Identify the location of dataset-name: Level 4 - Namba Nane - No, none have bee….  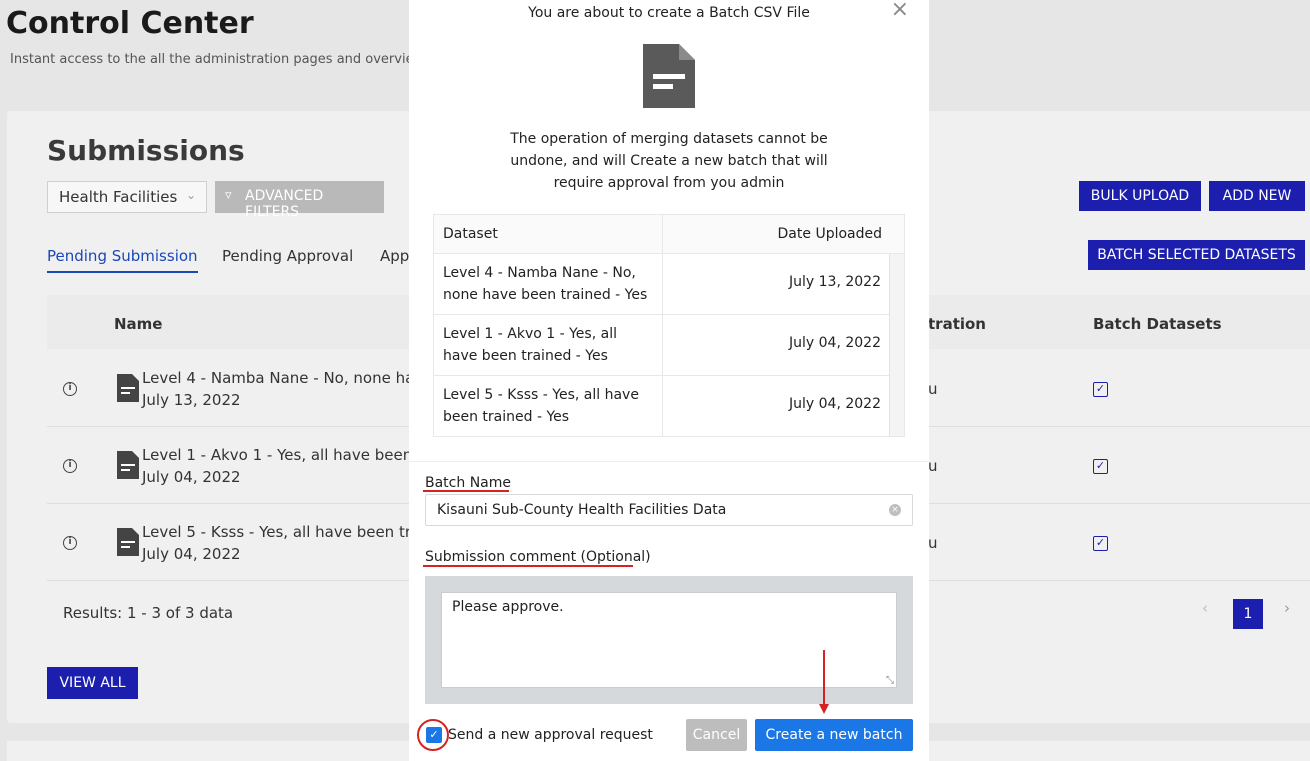
(545, 284).